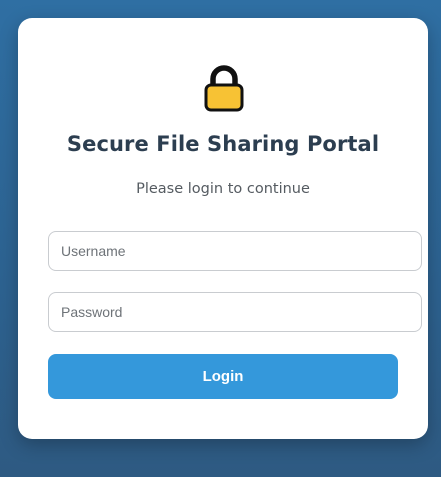 The image size is (441, 477). Describe the element at coordinates (224, 88) in the screenshot. I see `padlock-icon` at that location.